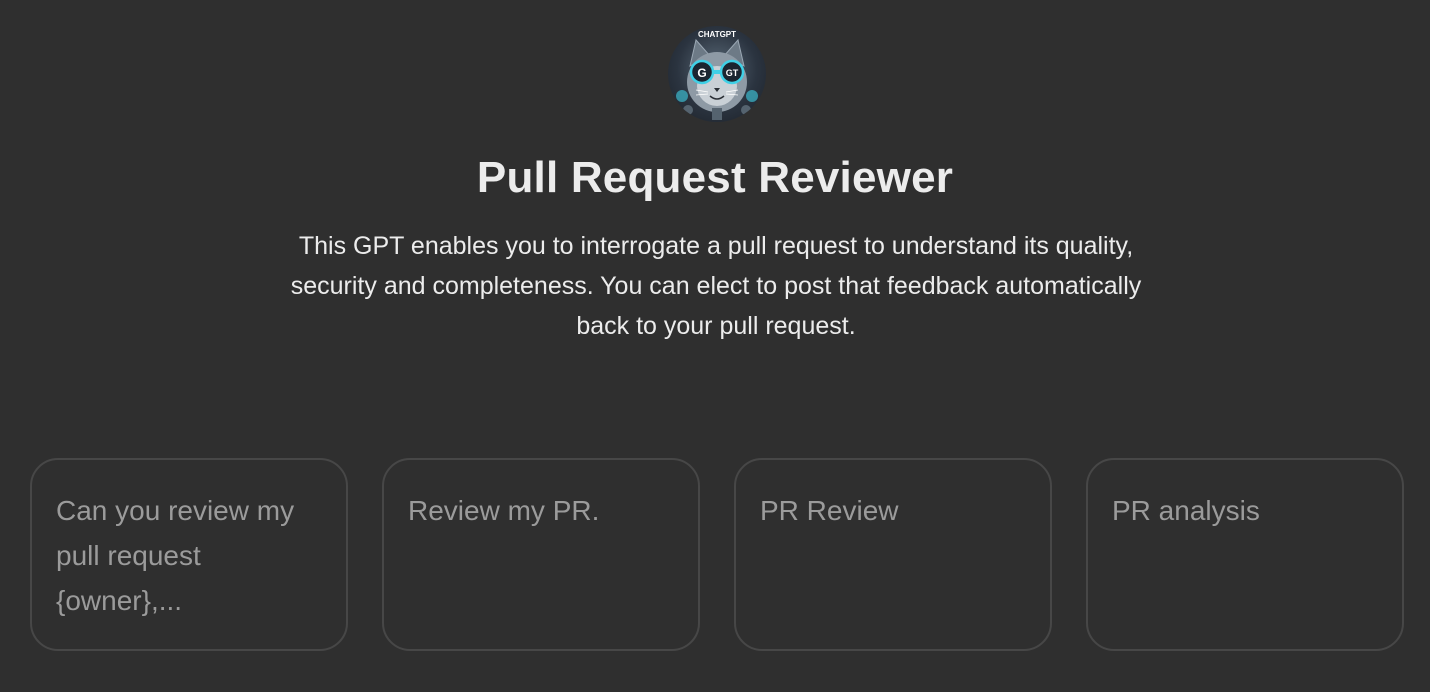 Image resolution: width=1430 pixels, height=692 pixels. What do you see at coordinates (1245, 554) in the screenshot?
I see `conversation-starter-4: PR analysis` at bounding box center [1245, 554].